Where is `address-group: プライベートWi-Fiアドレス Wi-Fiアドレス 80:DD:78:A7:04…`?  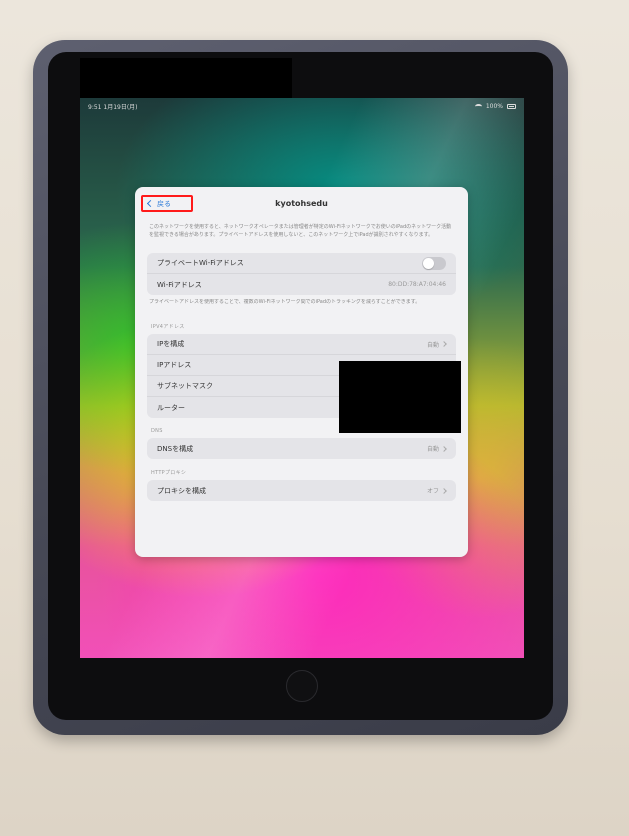
address-group: プライベートWi-Fiアドレス Wi-Fiアドレス 80:DD:78:A7:04… is located at coordinates (301, 274).